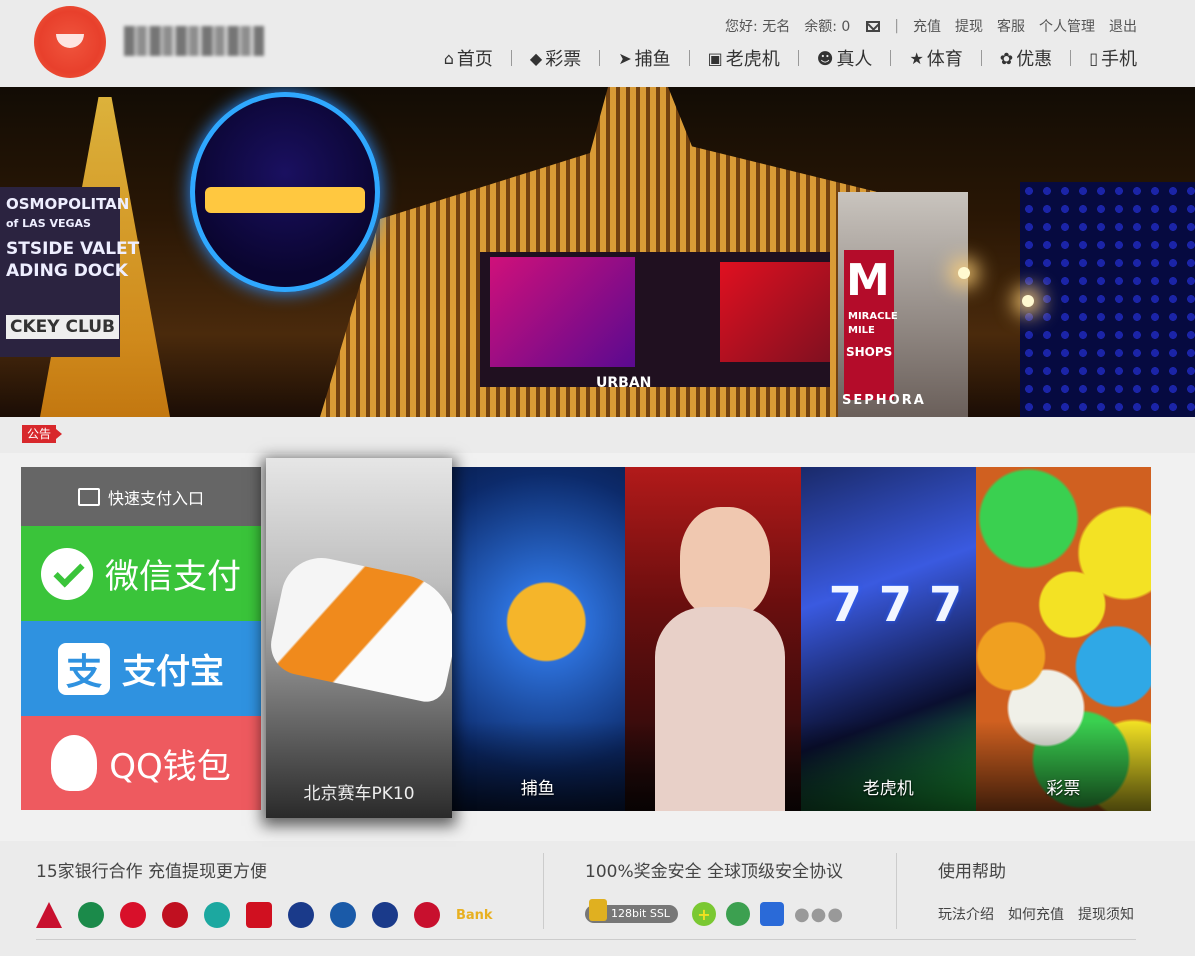 The width and height of the screenshot is (1195, 956). I want to click on nav-fishing: ➤ 捕鱼, so click(644, 58).